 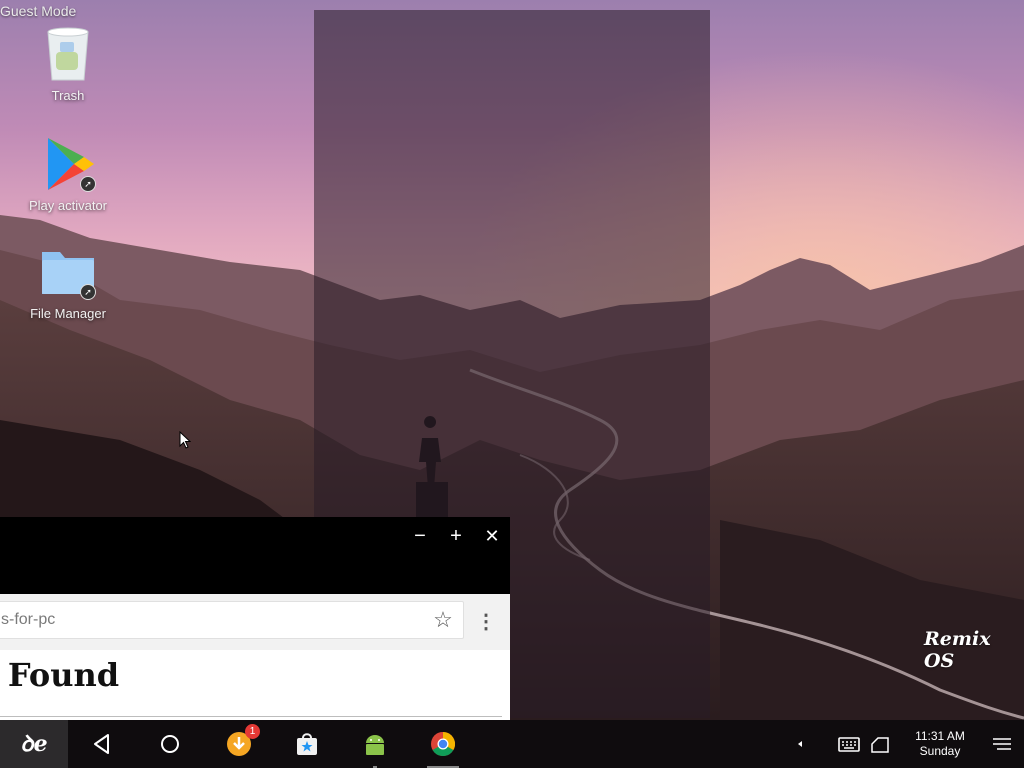 What do you see at coordinates (60, 675) in the screenshot?
I see `page-heading: t Found` at bounding box center [60, 675].